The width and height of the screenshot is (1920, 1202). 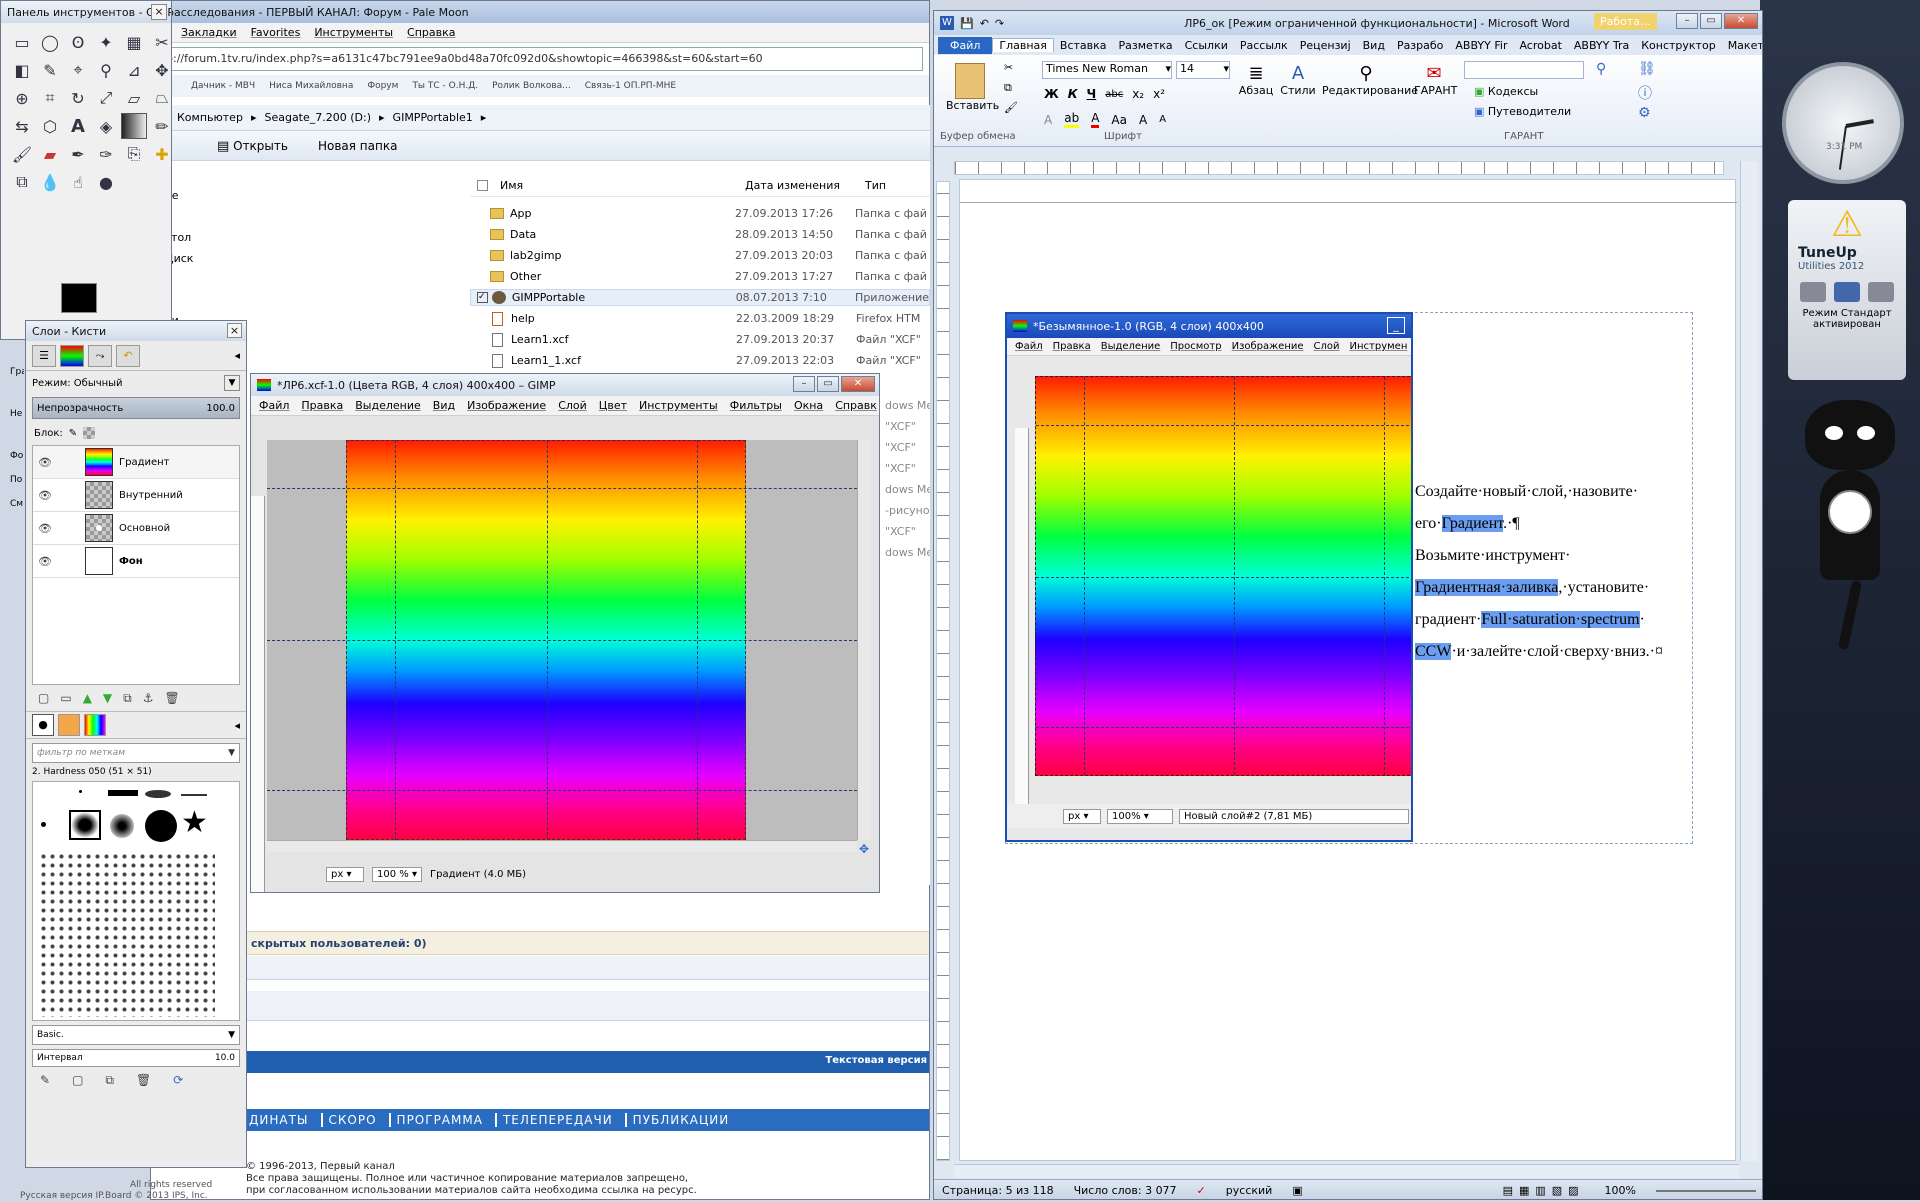 I want to click on guides-link: ▣ Путеводители, so click(x=1522, y=111).